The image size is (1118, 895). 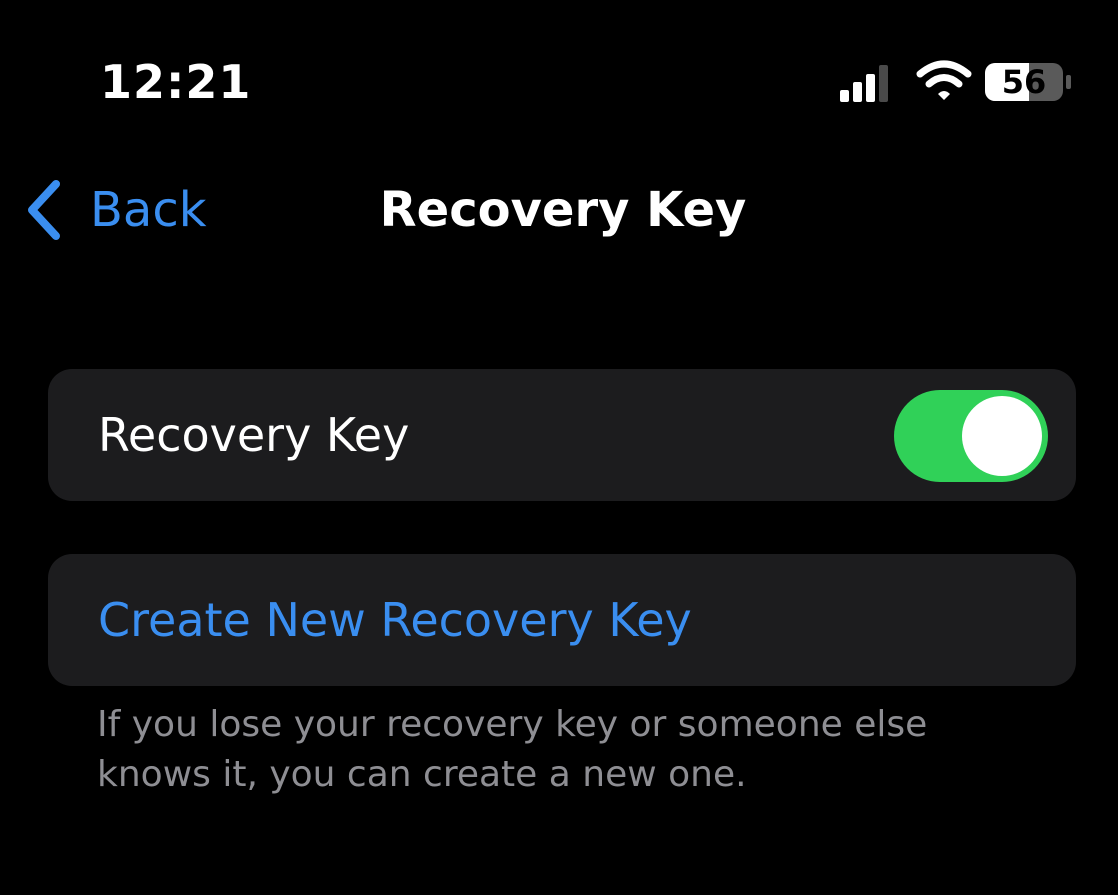 What do you see at coordinates (395, 620) in the screenshot?
I see `create-new-recovery-key-button: Create New Recovery Key` at bounding box center [395, 620].